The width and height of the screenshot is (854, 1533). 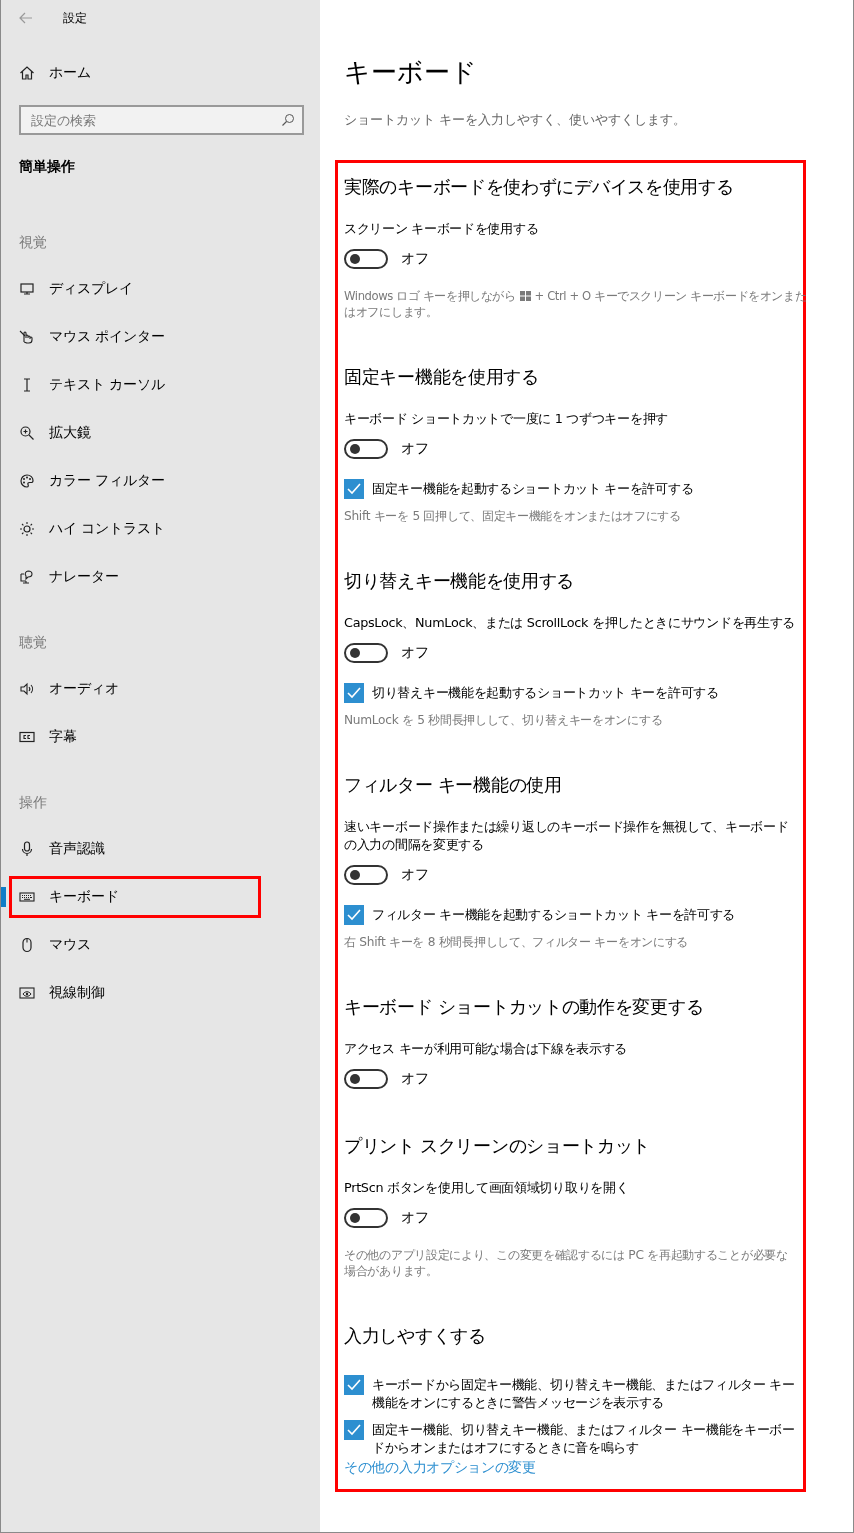 I want to click on page-title: キーボード, so click(x=410, y=72).